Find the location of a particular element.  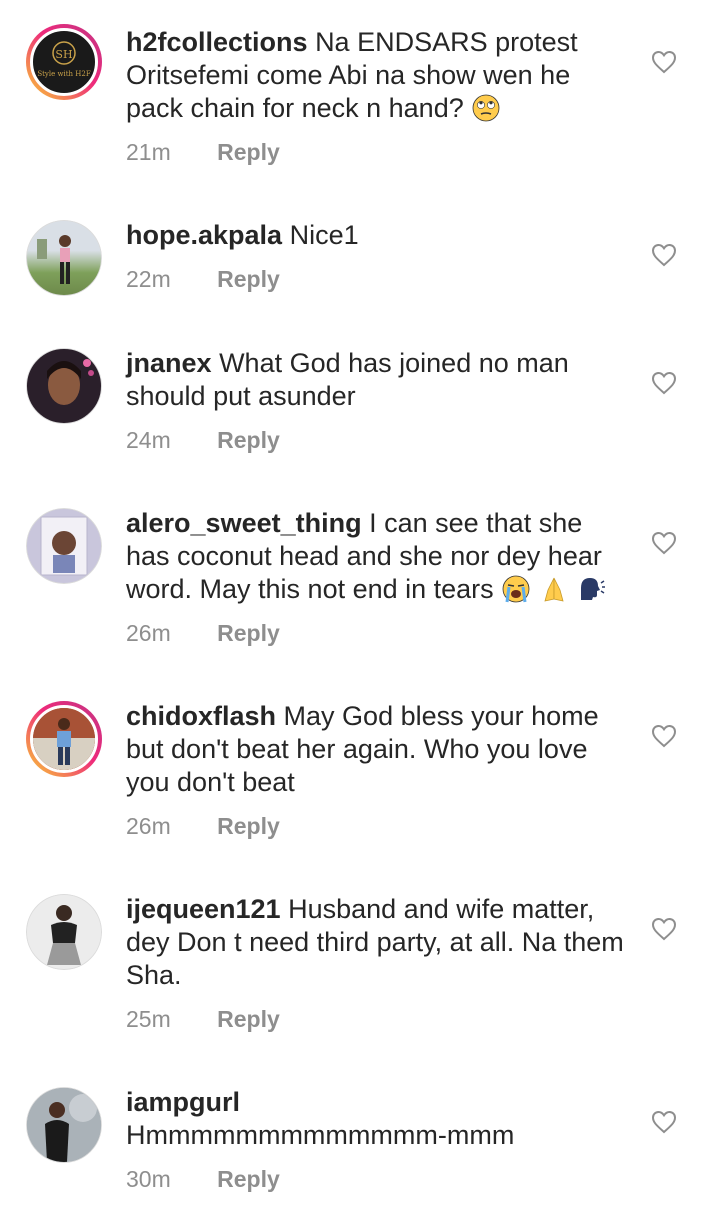

comment-body: Hmmmmmmmmmmmmm-mmm is located at coordinates (320, 1135).